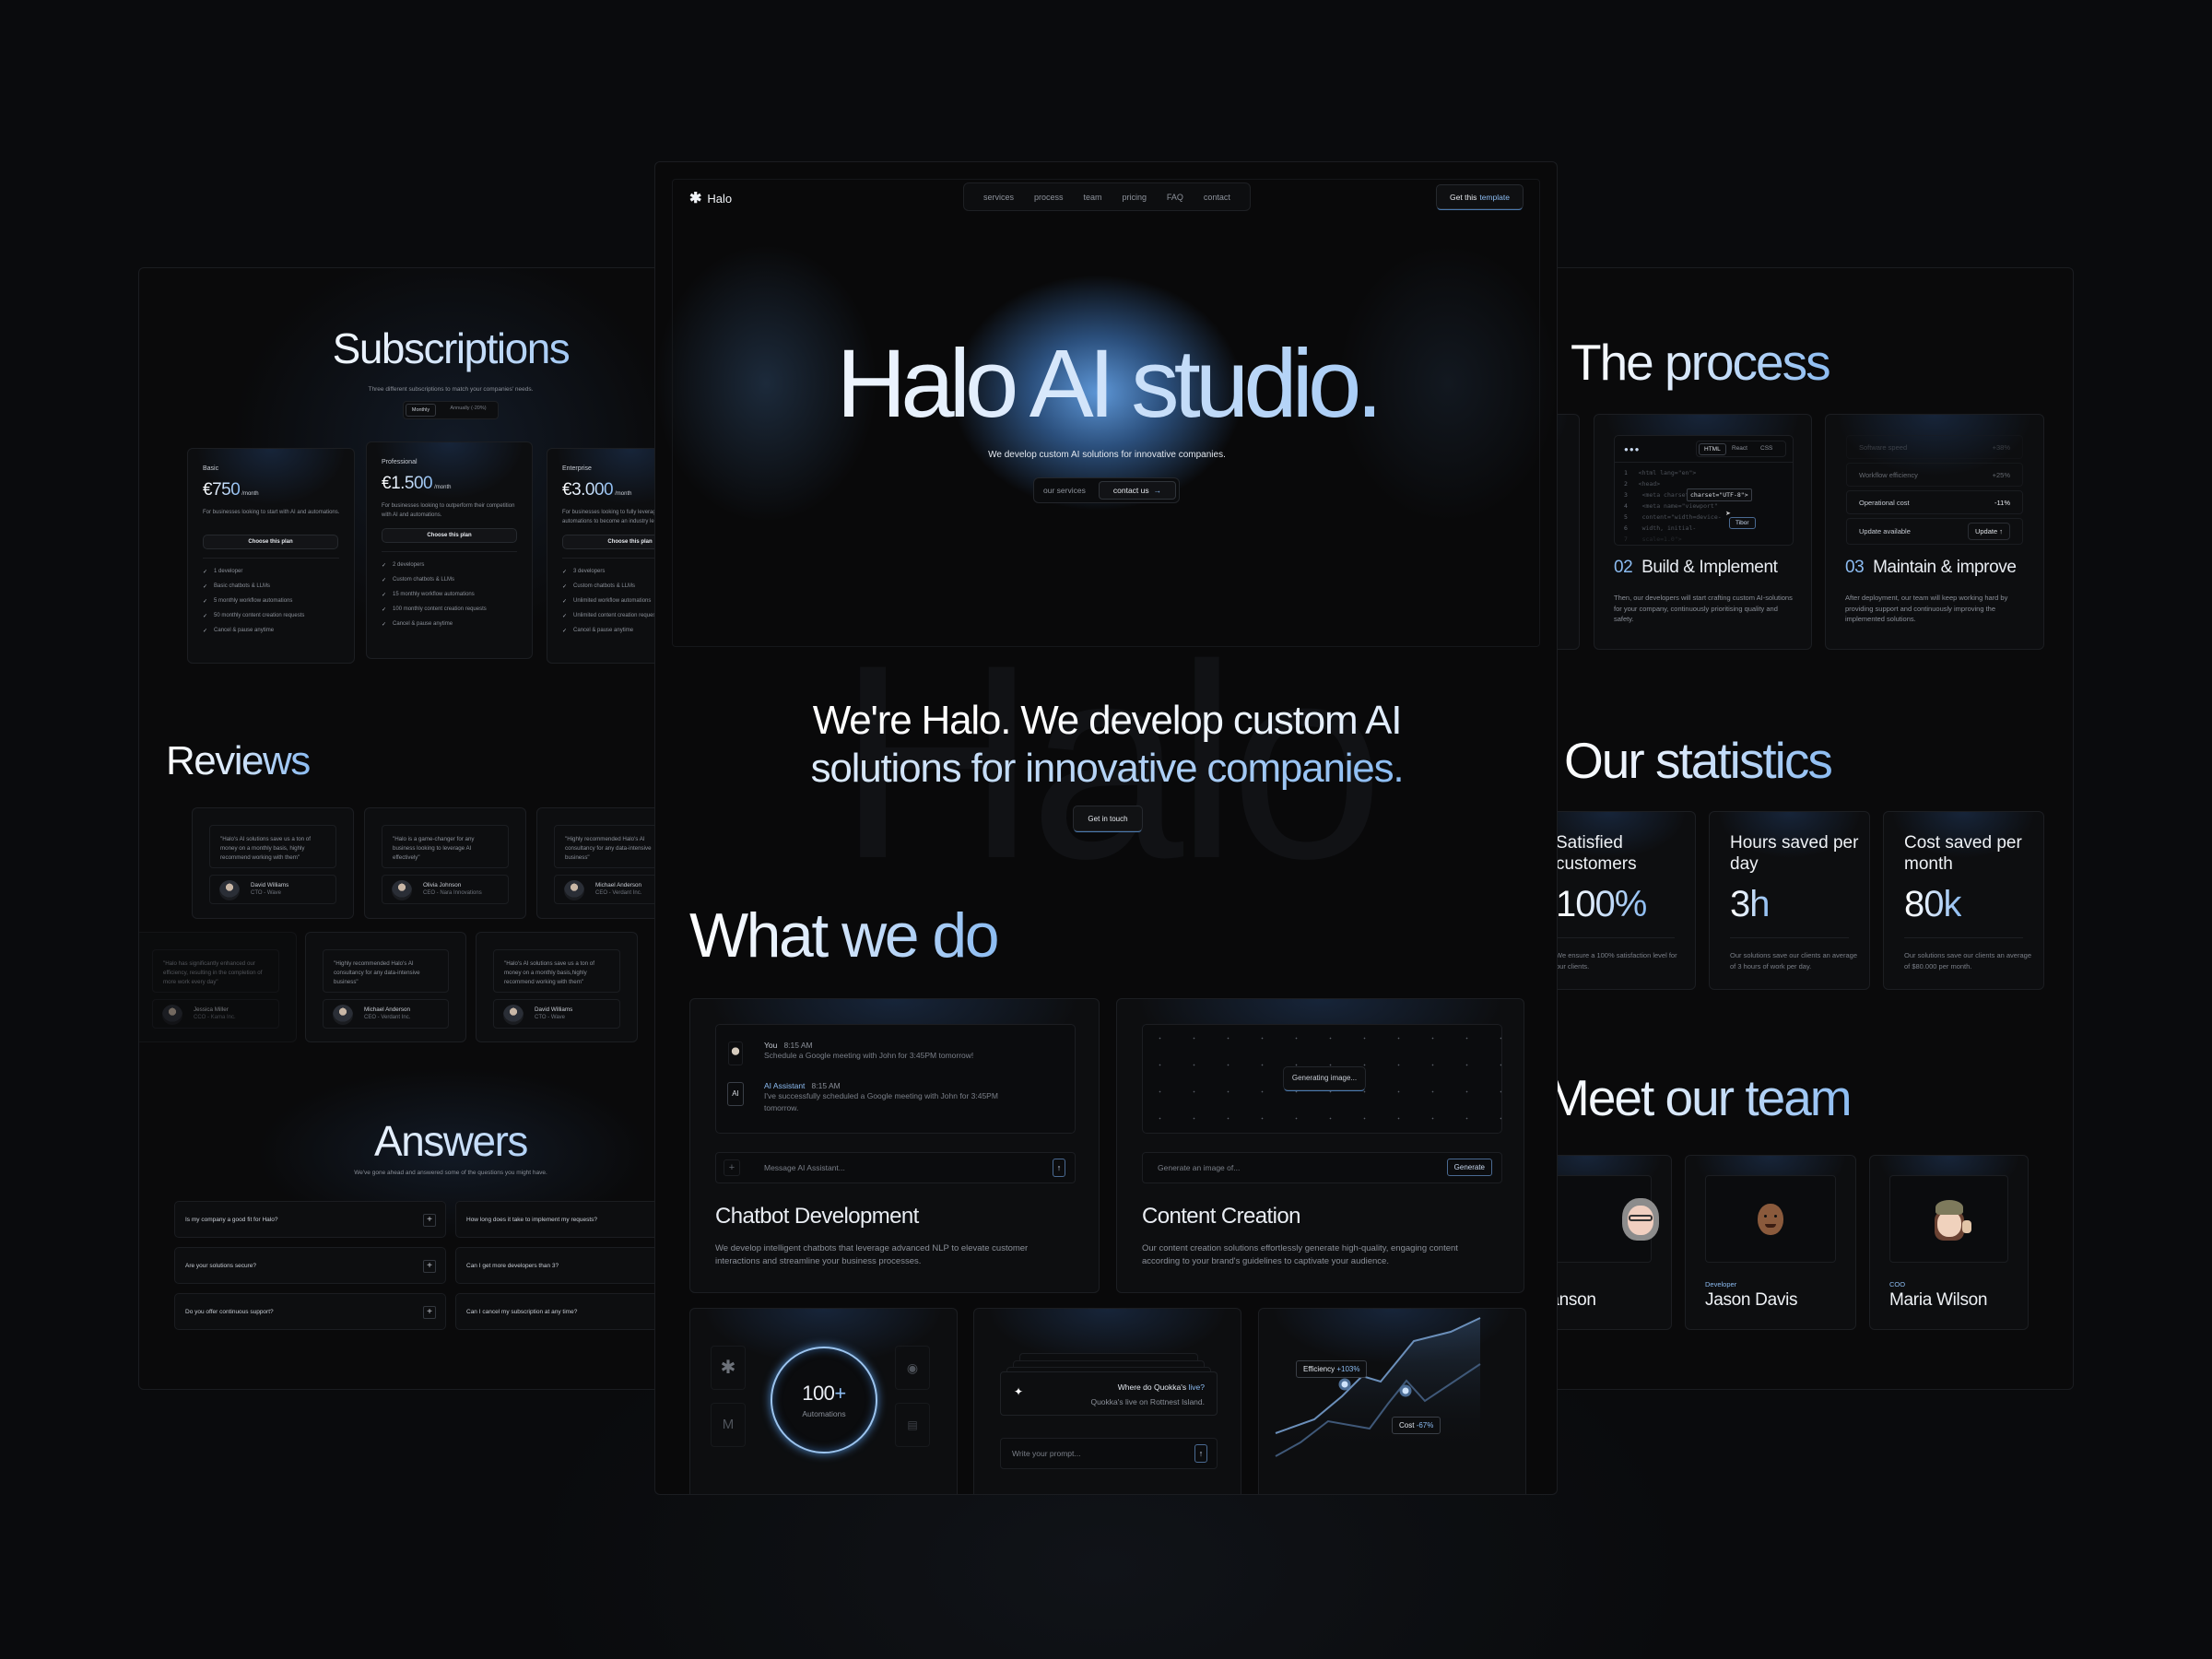  I want to click on statistics-title: Our statistics, so click(1698, 760).